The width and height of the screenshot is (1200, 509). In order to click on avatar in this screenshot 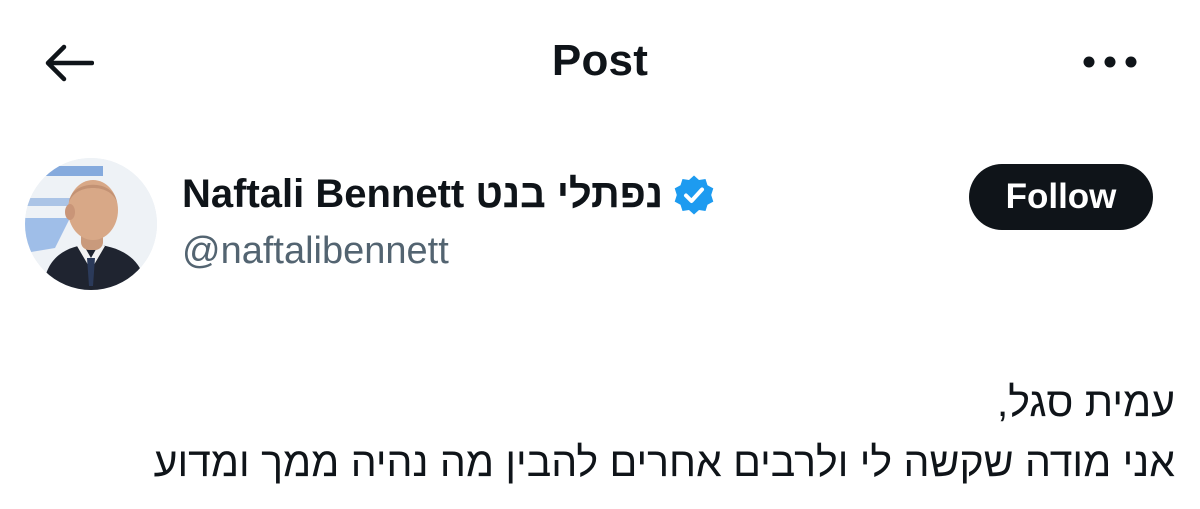, I will do `click(91, 224)`.